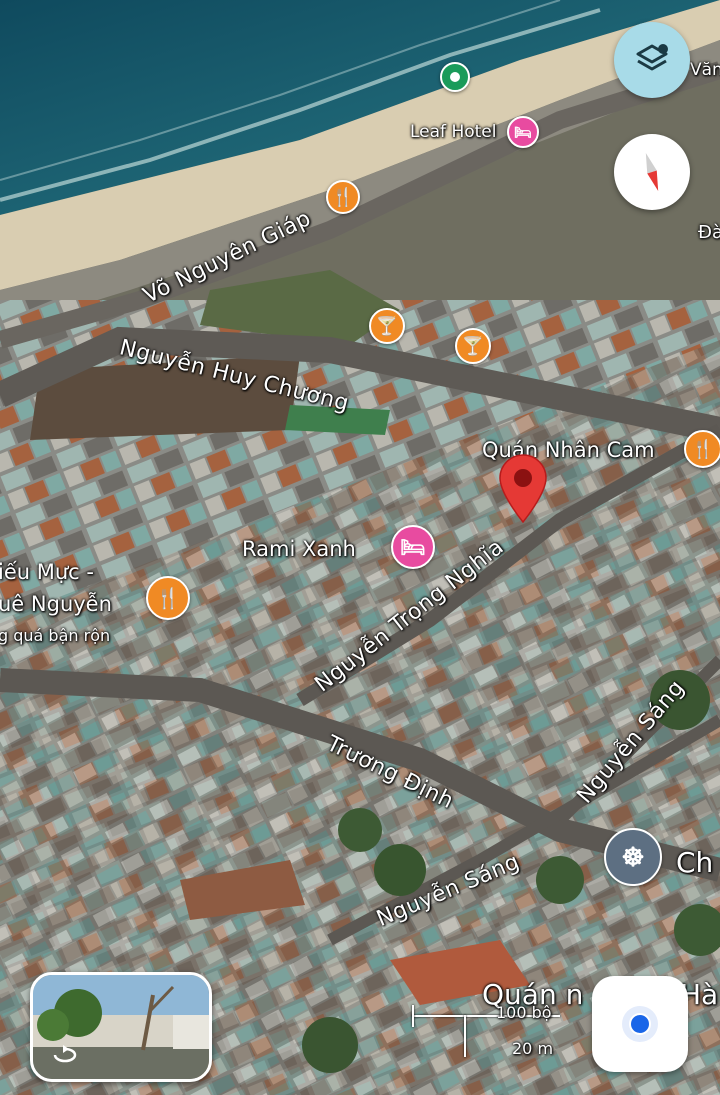 This screenshot has height=1095, width=720. I want to click on hotel-pin-icon-rami: 🛏, so click(413, 547).